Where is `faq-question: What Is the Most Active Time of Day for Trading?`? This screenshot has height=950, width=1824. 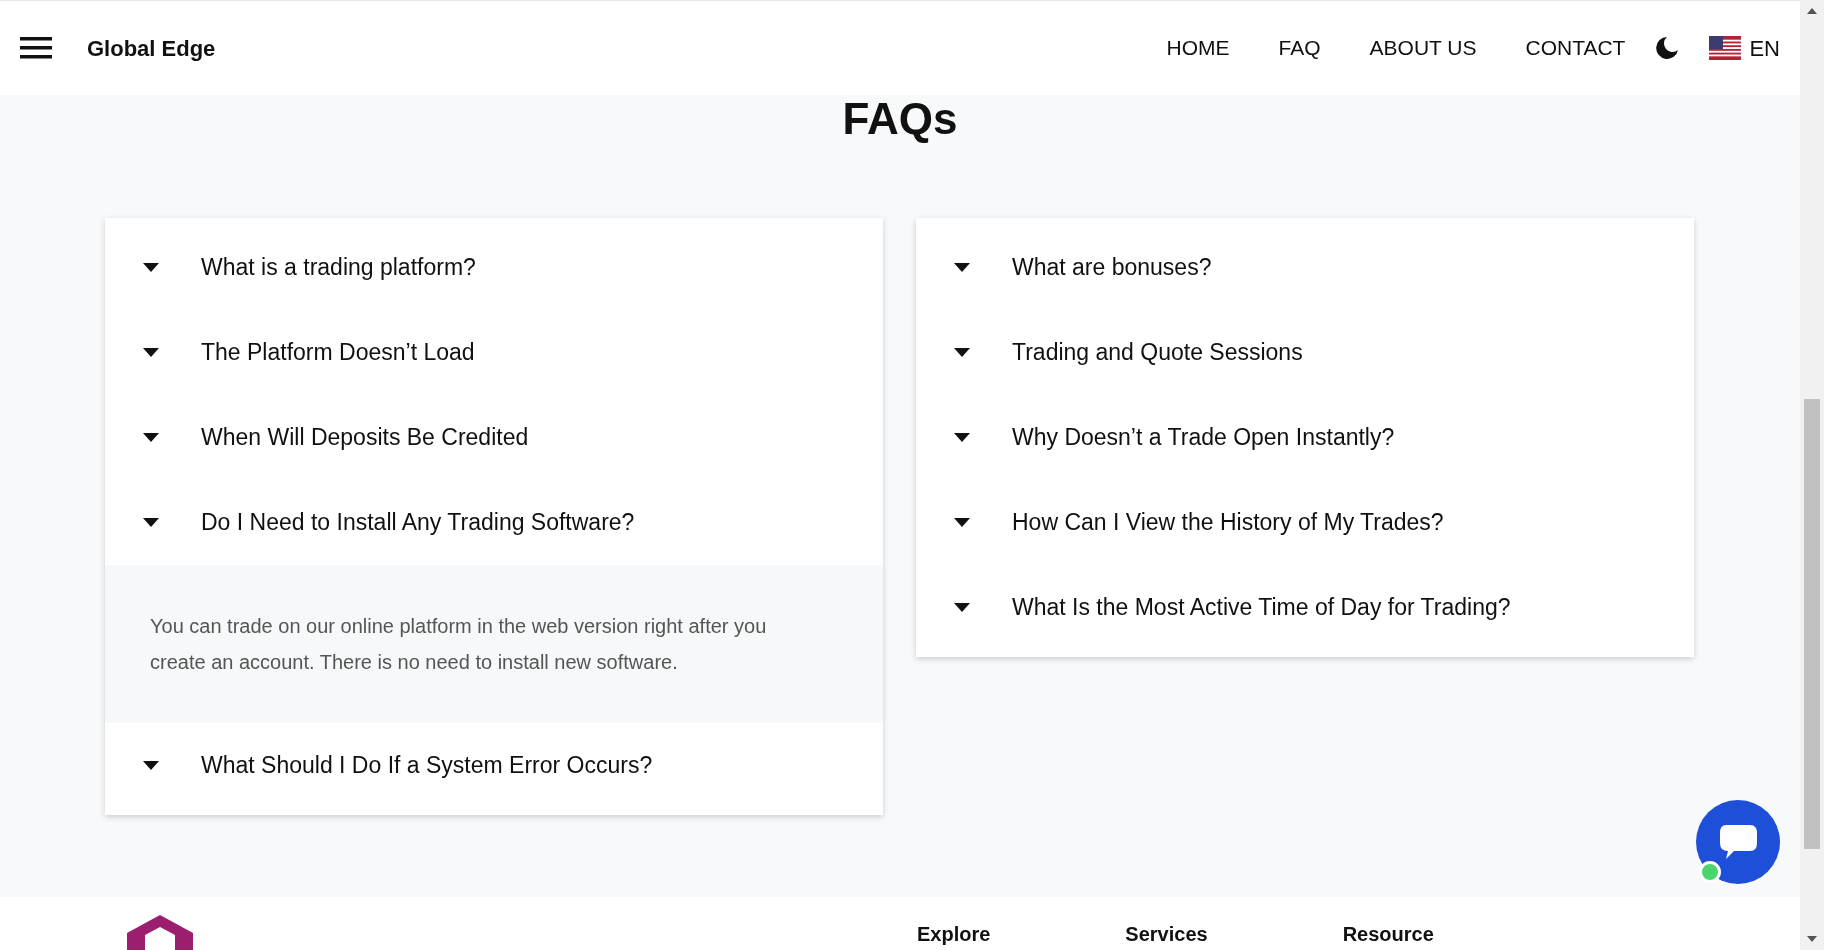
faq-question: What Is the Most Active Time of Day for Trading? is located at coordinates (1305, 607).